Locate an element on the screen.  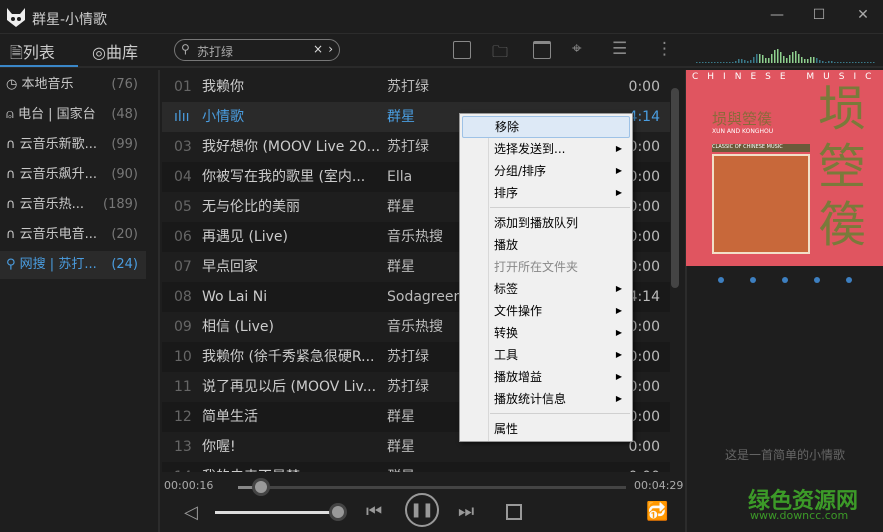
previous-button: ⏮ is located at coordinates (374, 511).